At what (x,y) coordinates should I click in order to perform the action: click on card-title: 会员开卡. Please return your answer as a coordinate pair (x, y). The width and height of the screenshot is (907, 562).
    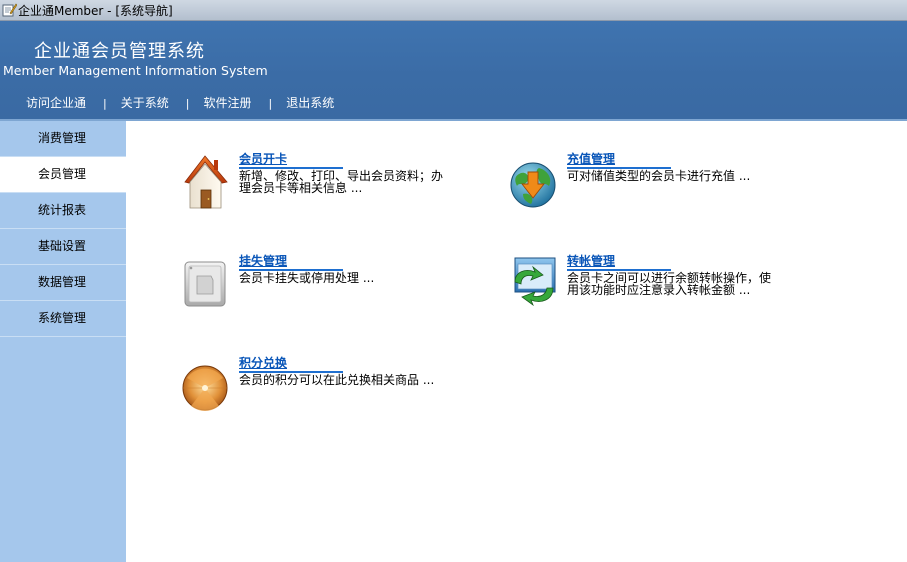
    Looking at the image, I should click on (291, 160).